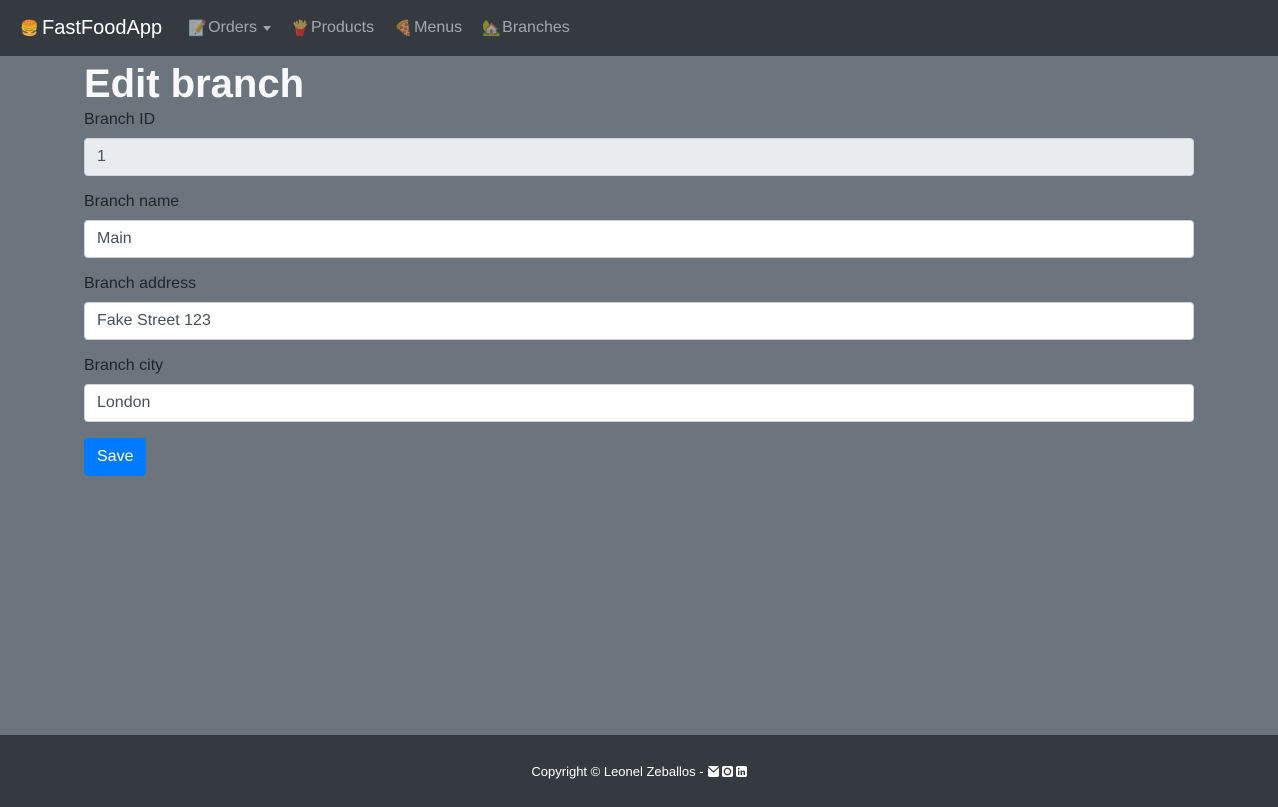 The width and height of the screenshot is (1278, 807). What do you see at coordinates (197, 28) in the screenshot?
I see `memo-icon: 📝` at bounding box center [197, 28].